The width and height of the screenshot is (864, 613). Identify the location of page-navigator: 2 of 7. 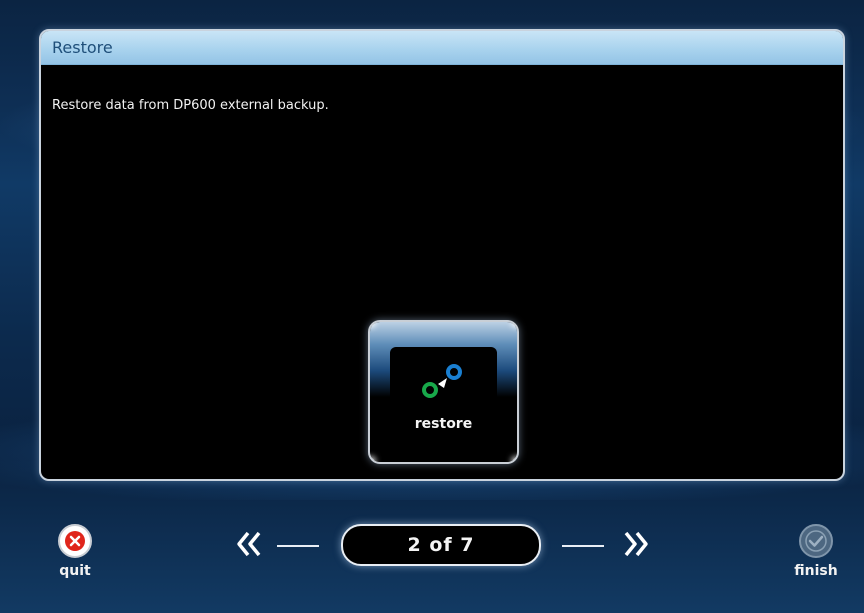
(442, 545).